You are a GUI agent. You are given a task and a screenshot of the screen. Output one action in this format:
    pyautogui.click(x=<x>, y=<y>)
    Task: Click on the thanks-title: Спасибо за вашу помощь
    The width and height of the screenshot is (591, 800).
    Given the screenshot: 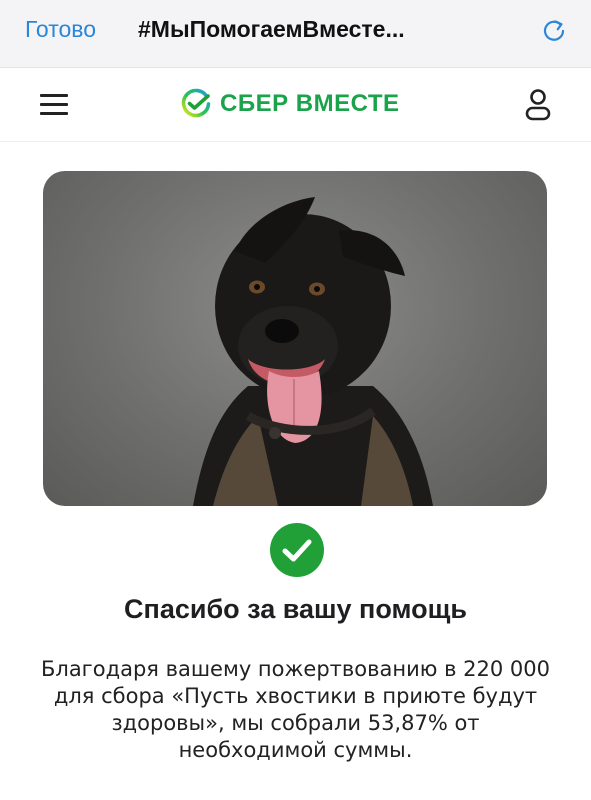 What is the action you would take?
    pyautogui.click(x=295, y=609)
    